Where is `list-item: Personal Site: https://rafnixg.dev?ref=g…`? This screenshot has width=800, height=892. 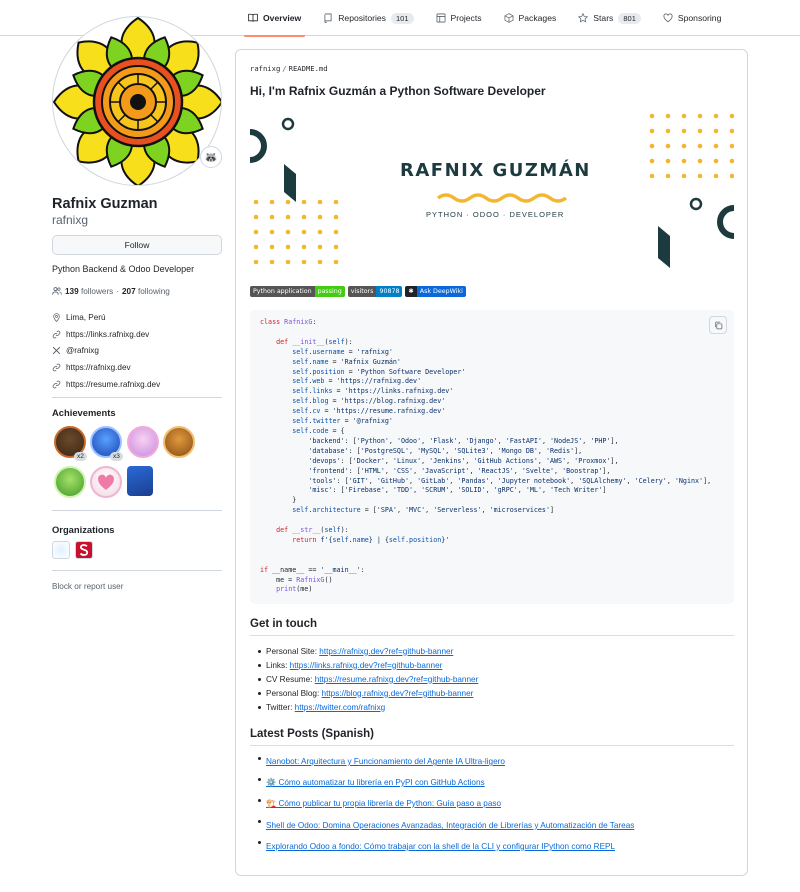 list-item: Personal Site: https://rafnixg.dev?ref=g… is located at coordinates (367, 651).